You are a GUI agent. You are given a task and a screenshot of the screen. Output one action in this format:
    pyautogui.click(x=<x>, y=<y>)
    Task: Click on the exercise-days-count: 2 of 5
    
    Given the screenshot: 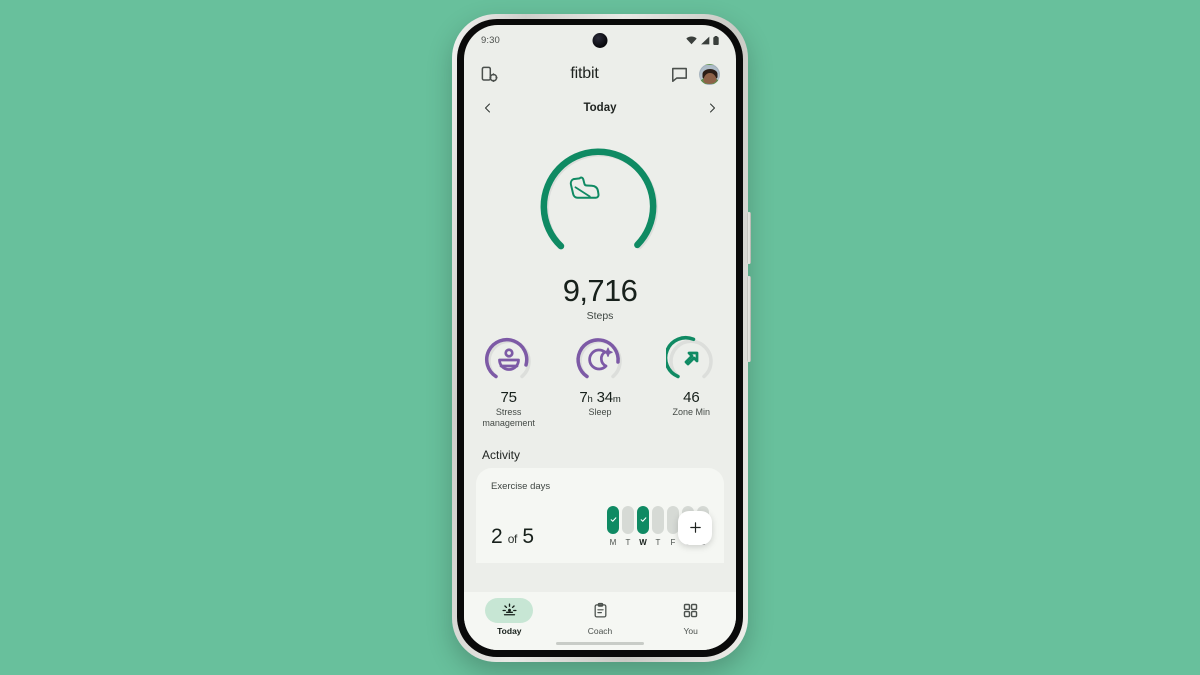 What is the action you would take?
    pyautogui.click(x=512, y=536)
    